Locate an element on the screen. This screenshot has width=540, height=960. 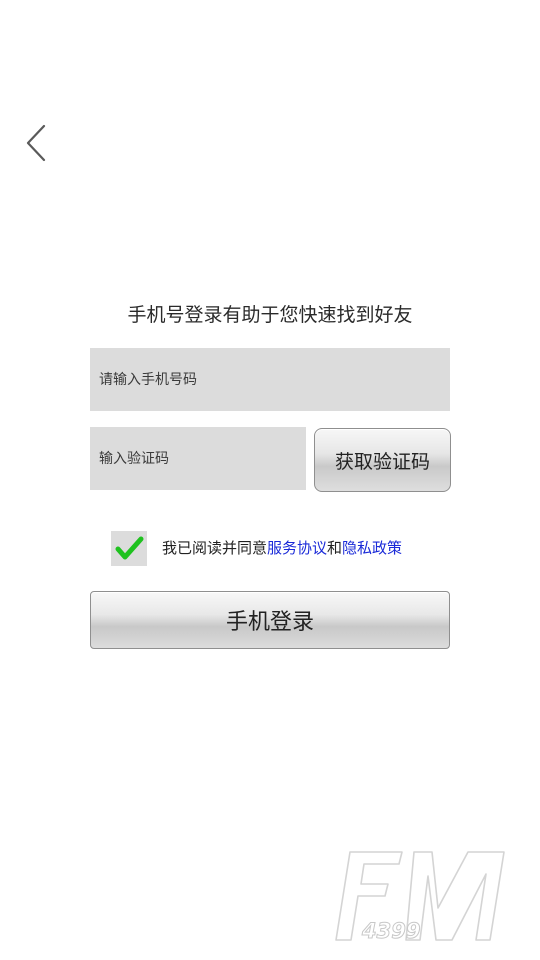
agreement-conjunction: 和 is located at coordinates (335, 548).